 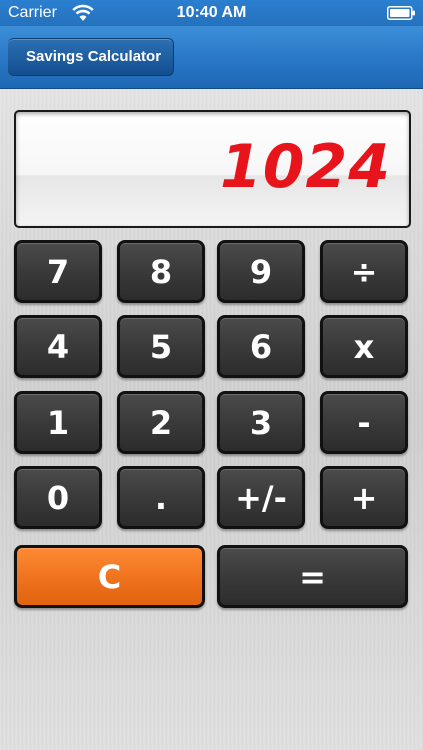 What do you see at coordinates (161, 346) in the screenshot?
I see `key-5: 5` at bounding box center [161, 346].